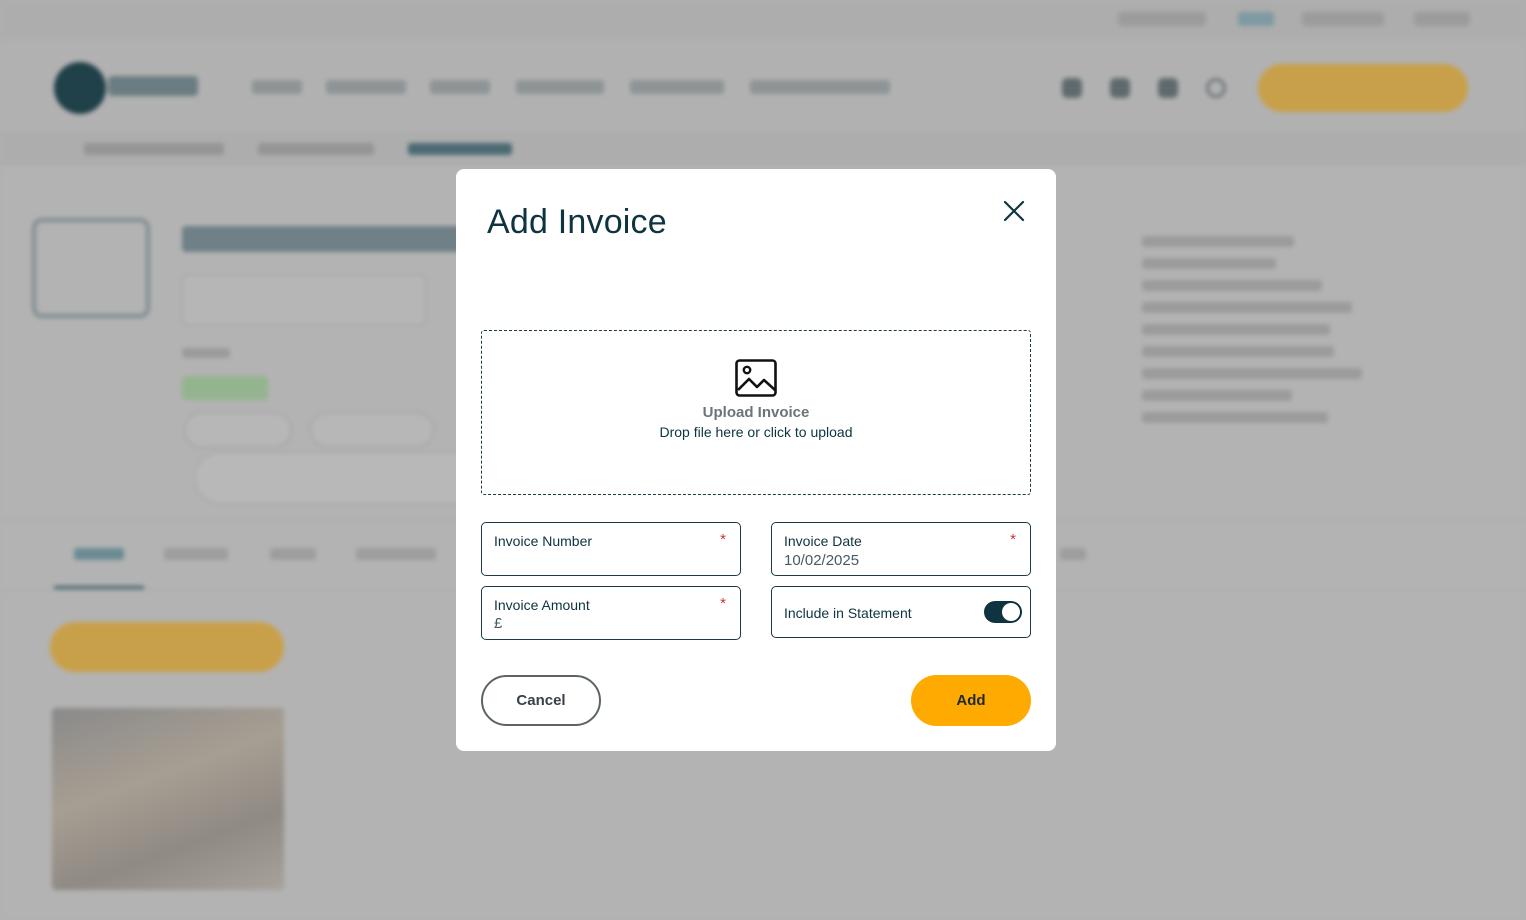 The height and width of the screenshot is (920, 1526). What do you see at coordinates (238, 430) in the screenshot?
I see `sign-in-button` at bounding box center [238, 430].